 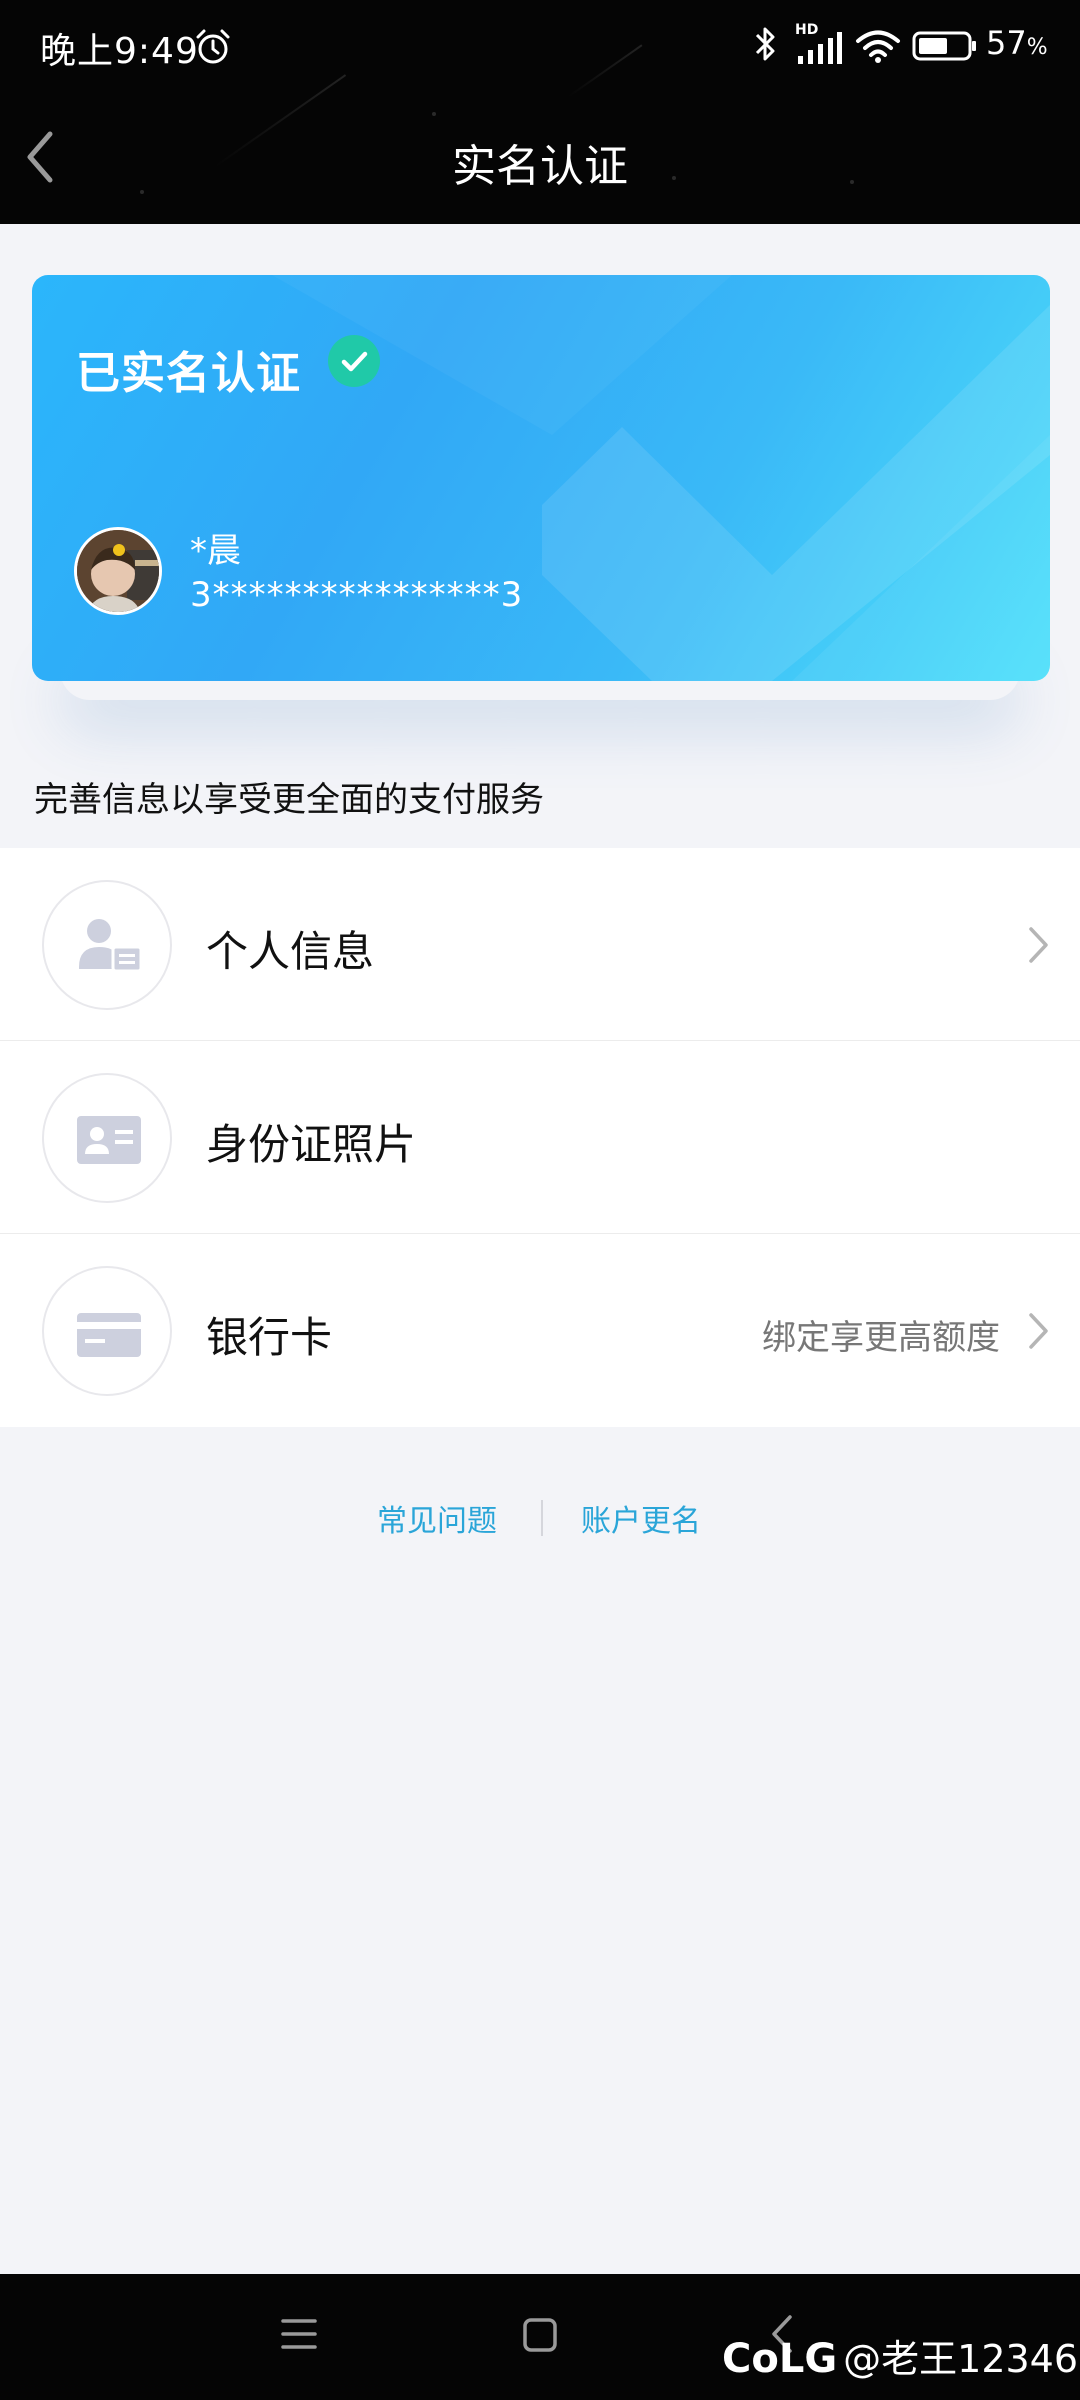 I want to click on watermark: CoLG @老王12346, so click(x=900, y=2359).